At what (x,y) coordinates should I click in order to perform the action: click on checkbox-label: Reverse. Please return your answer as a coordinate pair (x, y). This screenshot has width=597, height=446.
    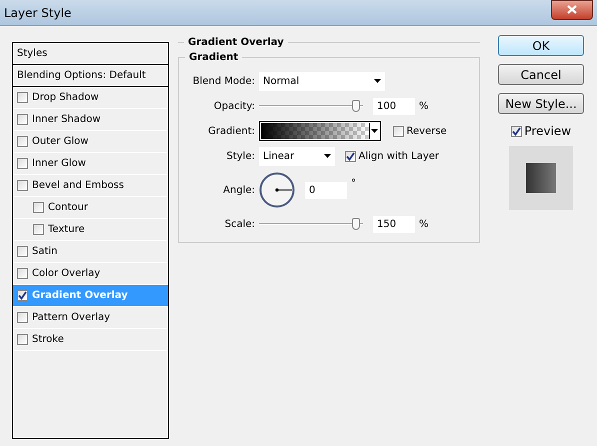
    Looking at the image, I should click on (426, 131).